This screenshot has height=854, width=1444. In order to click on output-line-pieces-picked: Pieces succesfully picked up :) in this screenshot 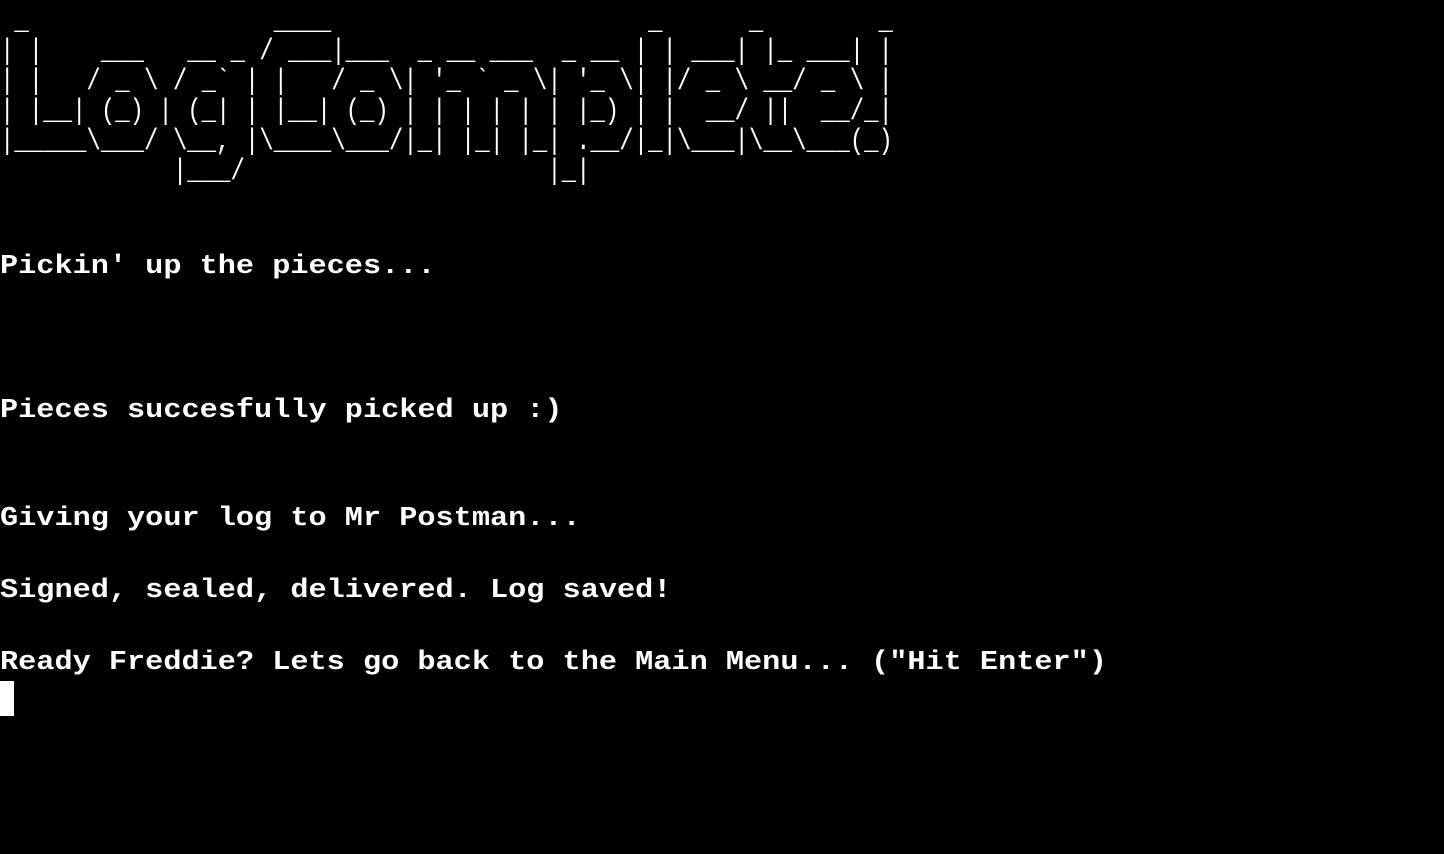, I will do `click(281, 411)`.